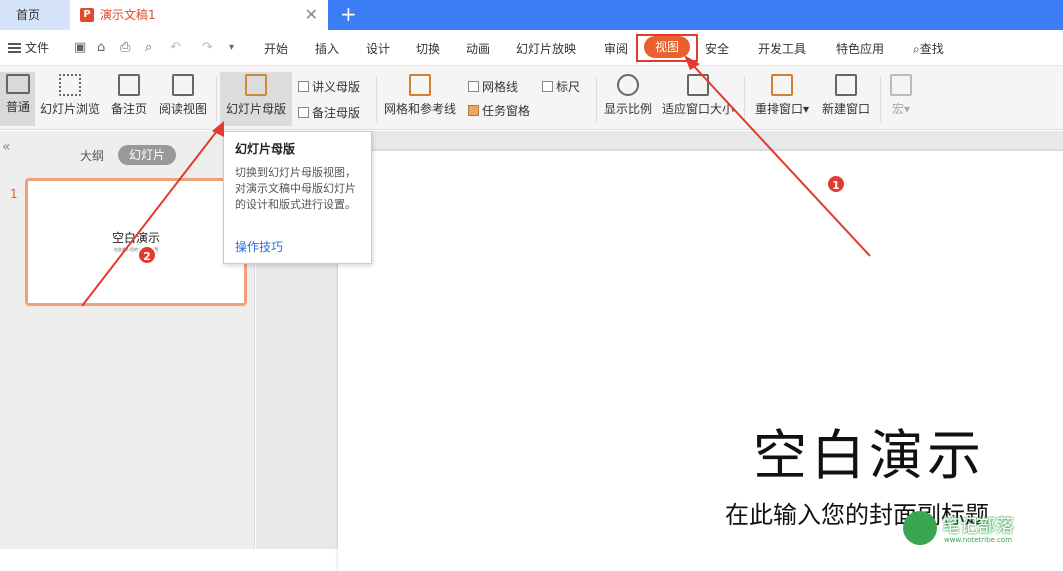 The image size is (1063, 571). Describe the element at coordinates (80, 47) in the screenshot. I see `save-icon: ▣` at that location.